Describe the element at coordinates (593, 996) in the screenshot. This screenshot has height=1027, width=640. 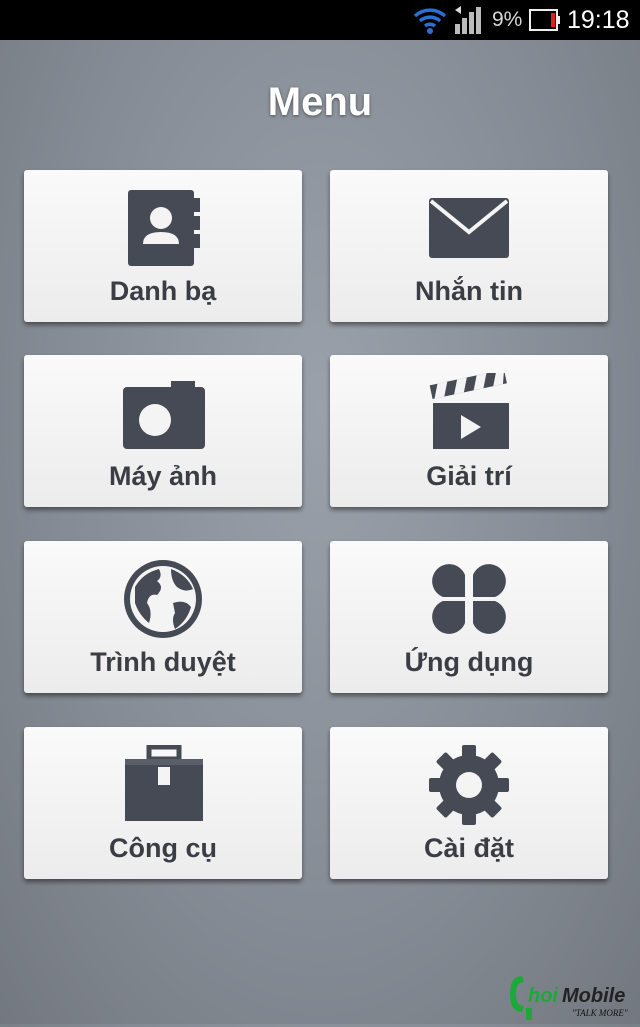
I see `svg-text: Mobile` at that location.